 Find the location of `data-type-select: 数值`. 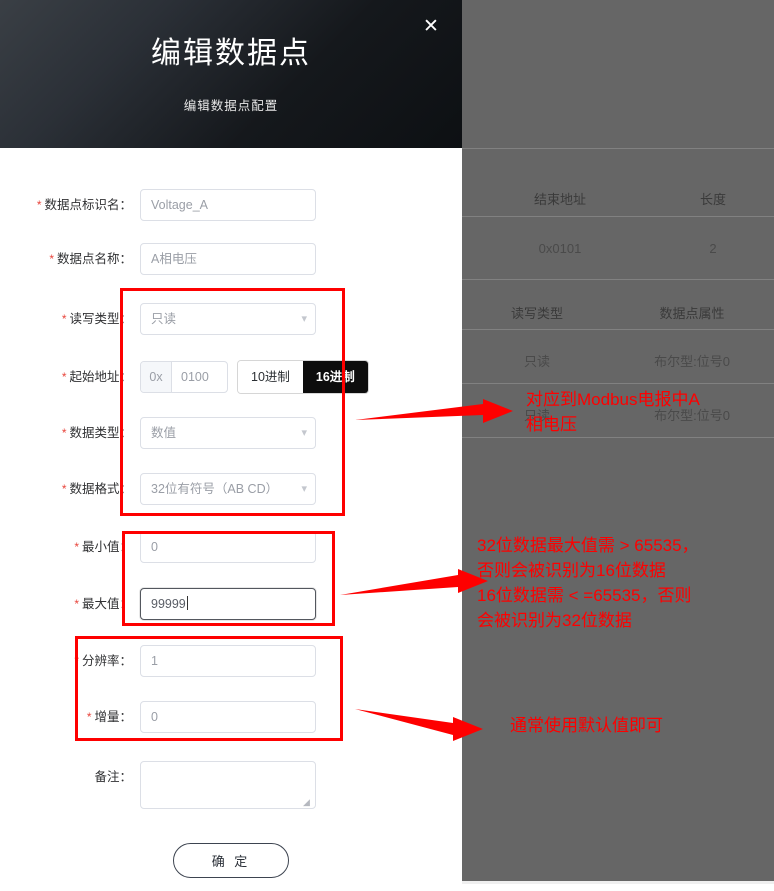

data-type-select: 数值 is located at coordinates (228, 433).